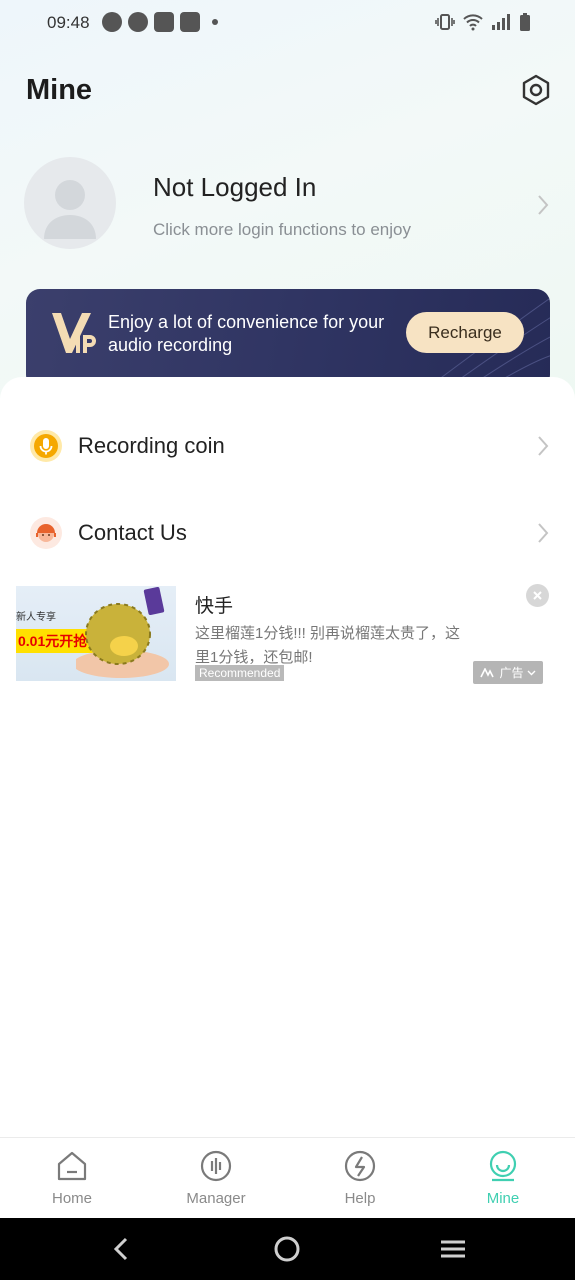 This screenshot has width=575, height=1280. Describe the element at coordinates (525, 22) in the screenshot. I see `battery-icon` at that location.